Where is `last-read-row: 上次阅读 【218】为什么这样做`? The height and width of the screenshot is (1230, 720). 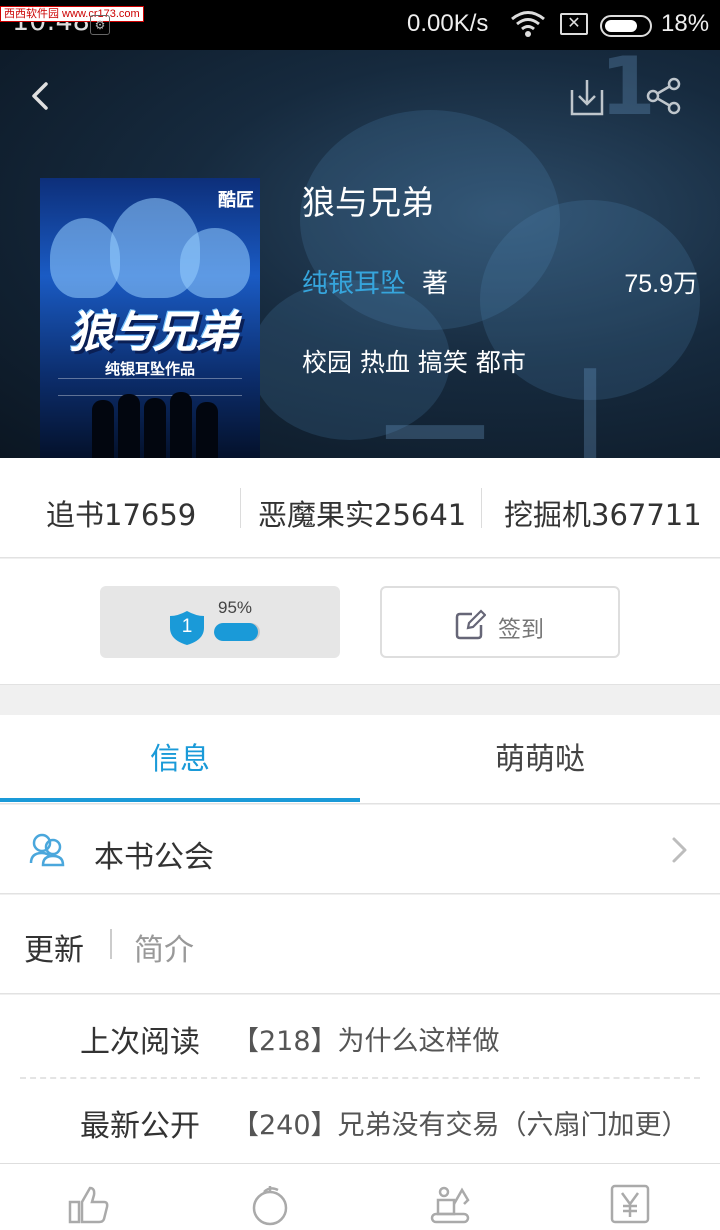
last-read-row: 上次阅读 【218】为什么这样做 is located at coordinates (360, 1037).